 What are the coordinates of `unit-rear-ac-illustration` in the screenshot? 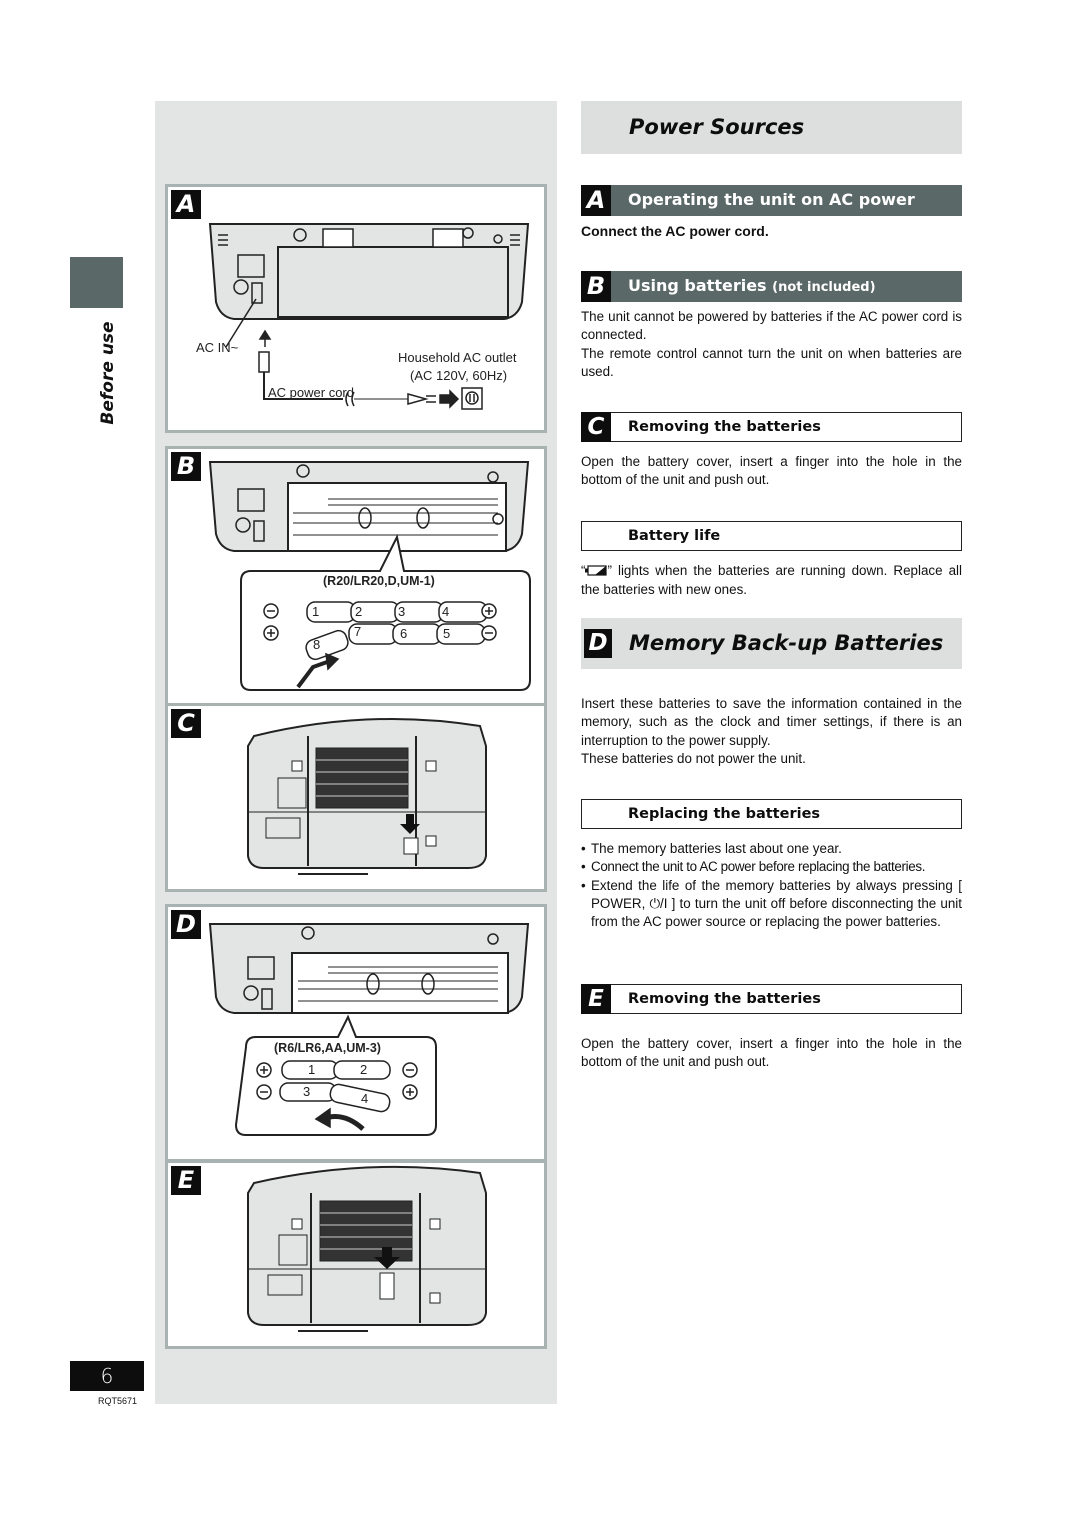 It's located at (369, 316).